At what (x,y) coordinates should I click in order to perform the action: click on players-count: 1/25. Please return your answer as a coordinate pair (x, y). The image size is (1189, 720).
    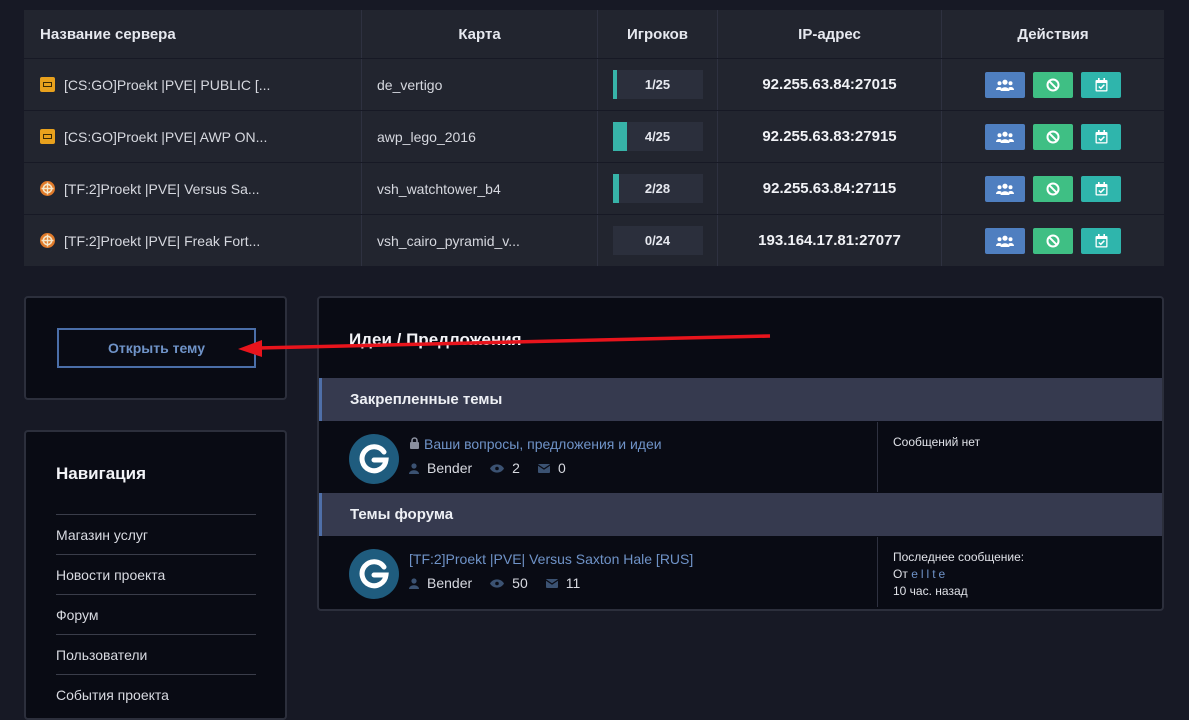
    Looking at the image, I should click on (657, 84).